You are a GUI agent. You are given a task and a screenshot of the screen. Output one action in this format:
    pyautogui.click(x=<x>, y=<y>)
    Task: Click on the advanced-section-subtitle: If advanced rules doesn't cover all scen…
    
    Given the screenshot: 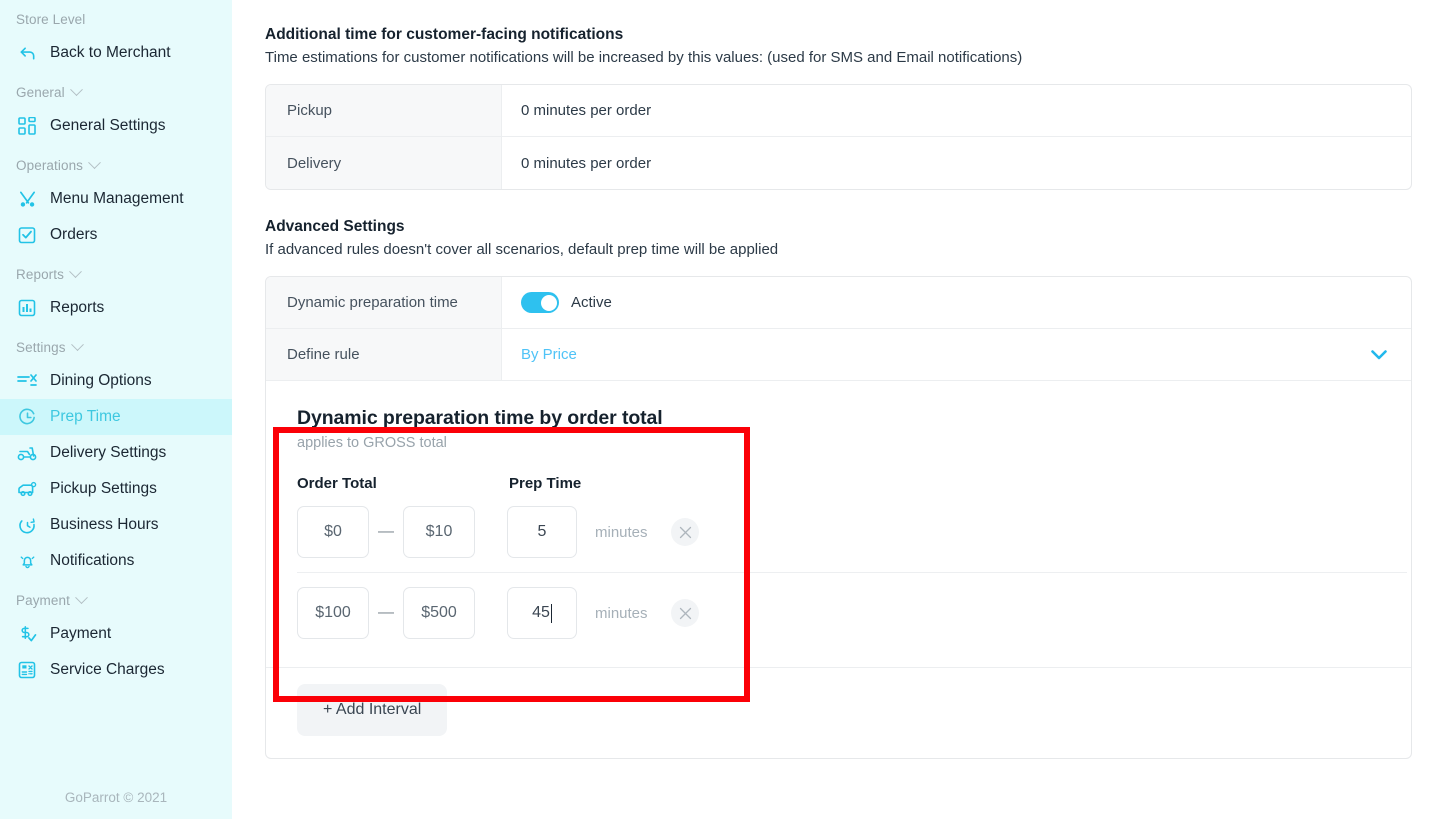 What is the action you would take?
    pyautogui.click(x=522, y=249)
    